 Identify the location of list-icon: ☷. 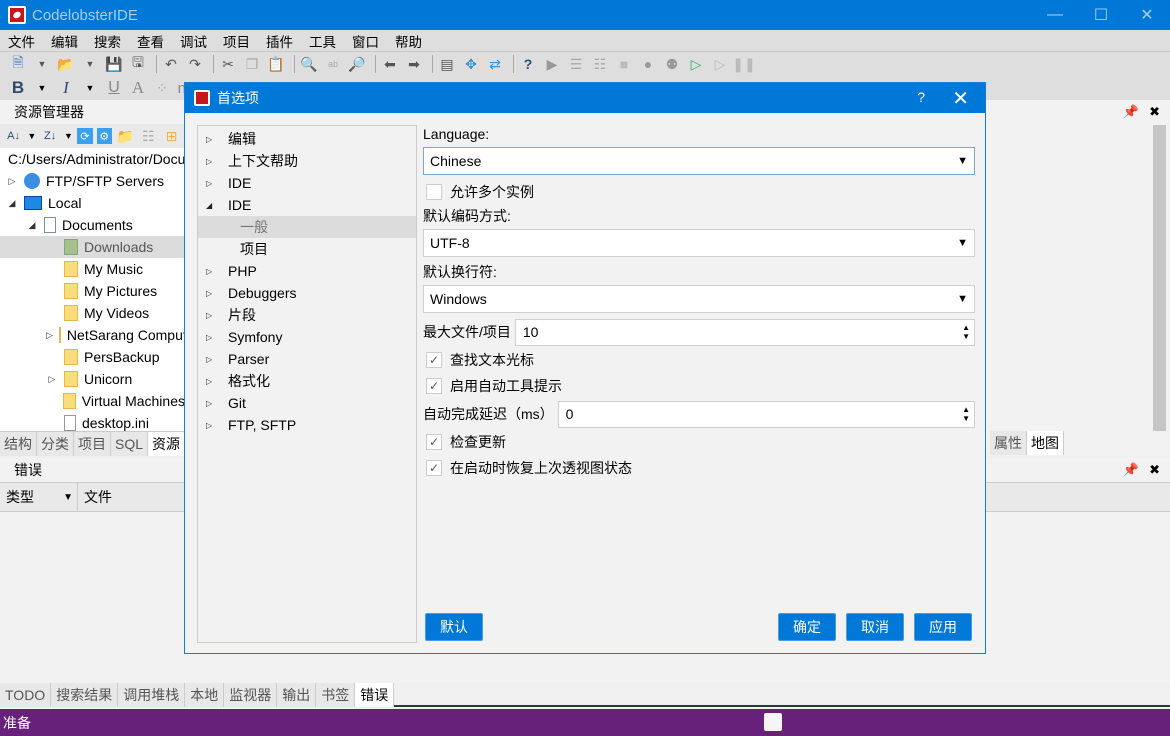
(148, 136).